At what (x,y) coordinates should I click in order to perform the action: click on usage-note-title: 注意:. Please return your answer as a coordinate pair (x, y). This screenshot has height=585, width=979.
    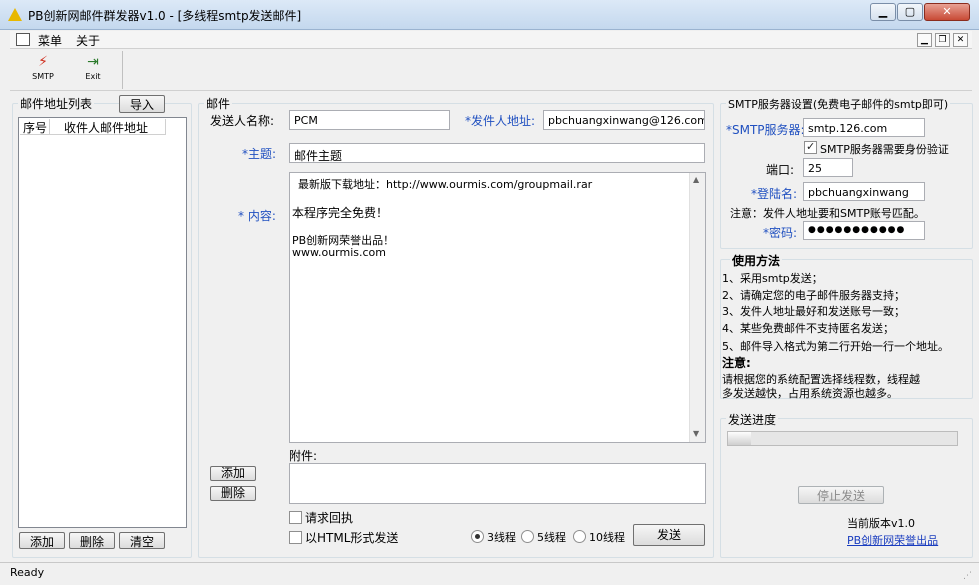
    Looking at the image, I should click on (736, 363).